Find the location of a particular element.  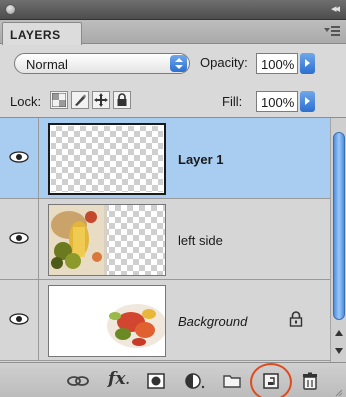

lock-transparent-icon is located at coordinates (59, 100).